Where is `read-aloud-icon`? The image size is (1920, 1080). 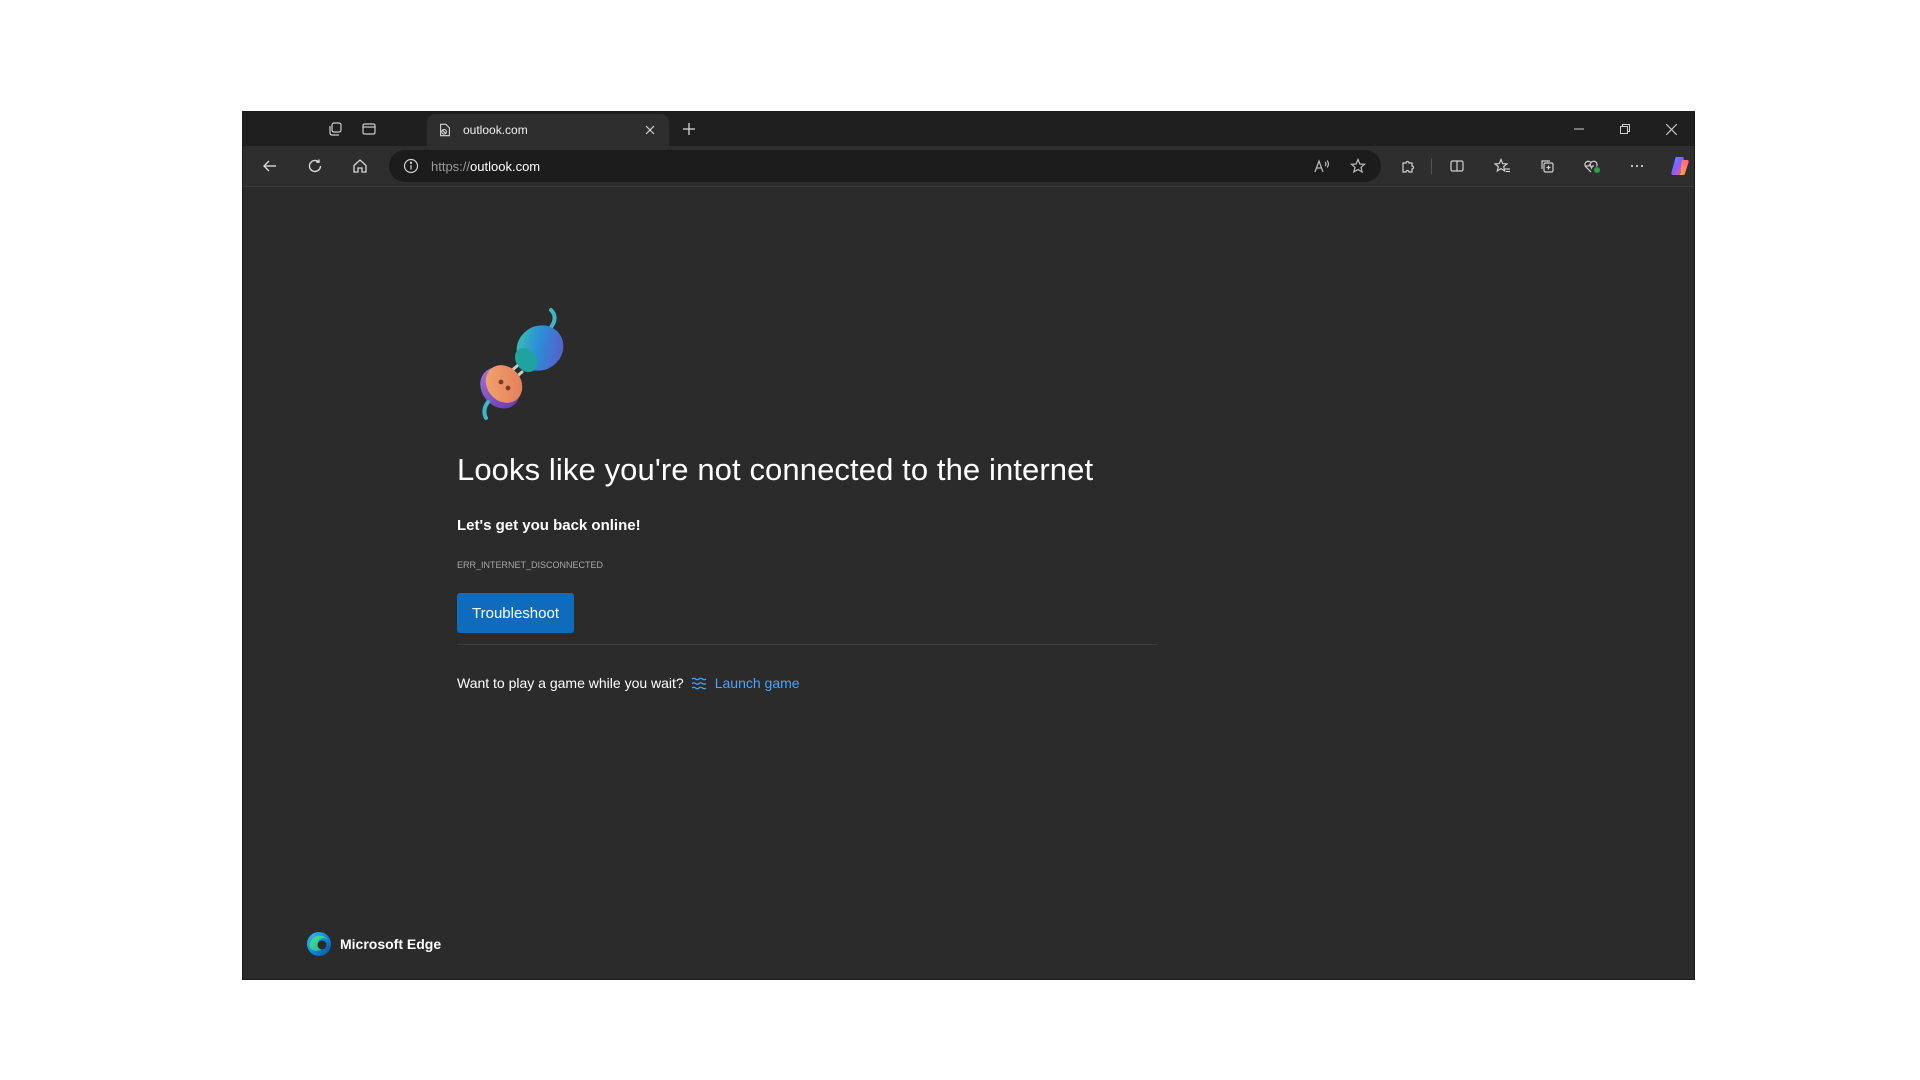
read-aloud-icon is located at coordinates (1322, 166).